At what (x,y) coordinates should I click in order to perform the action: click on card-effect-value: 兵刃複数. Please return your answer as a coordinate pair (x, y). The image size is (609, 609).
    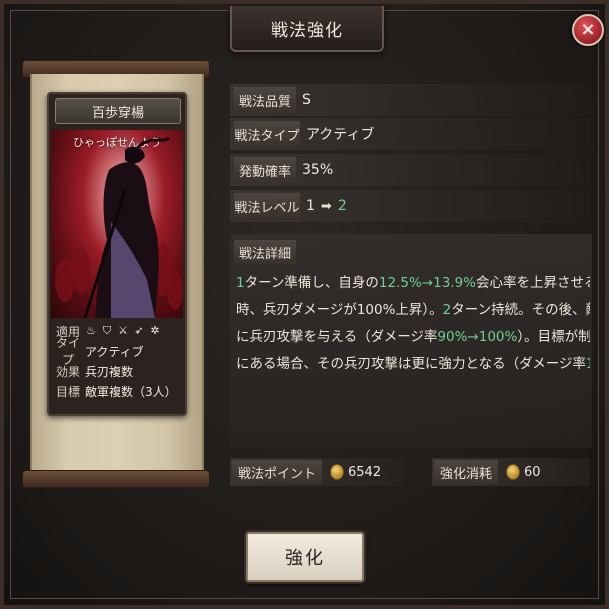
    Looking at the image, I should click on (109, 371).